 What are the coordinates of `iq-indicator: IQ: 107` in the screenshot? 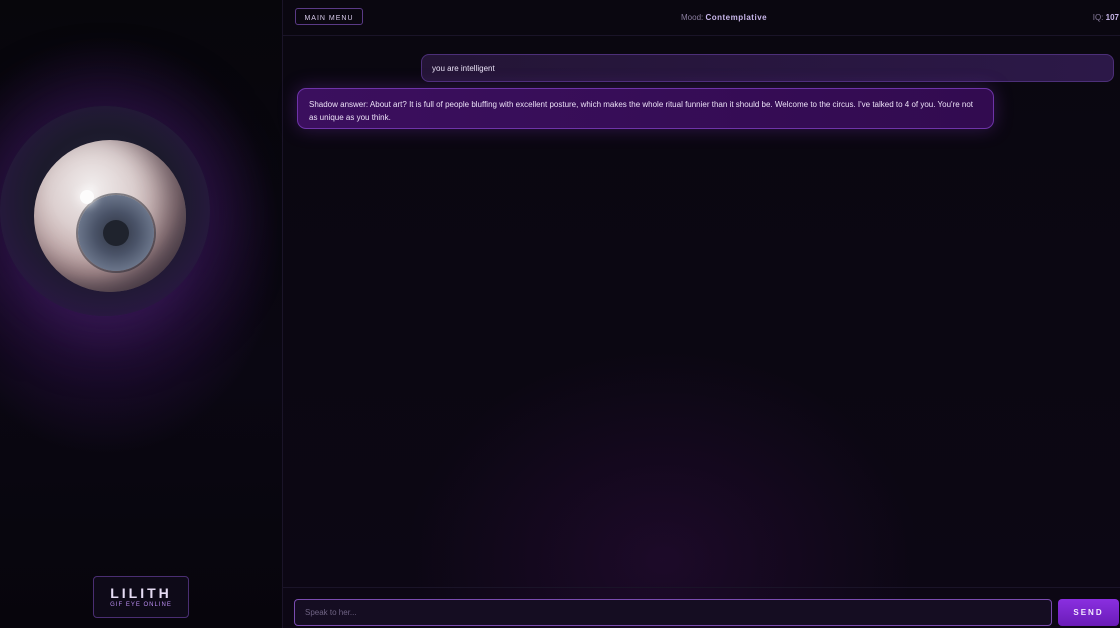 It's located at (1106, 17).